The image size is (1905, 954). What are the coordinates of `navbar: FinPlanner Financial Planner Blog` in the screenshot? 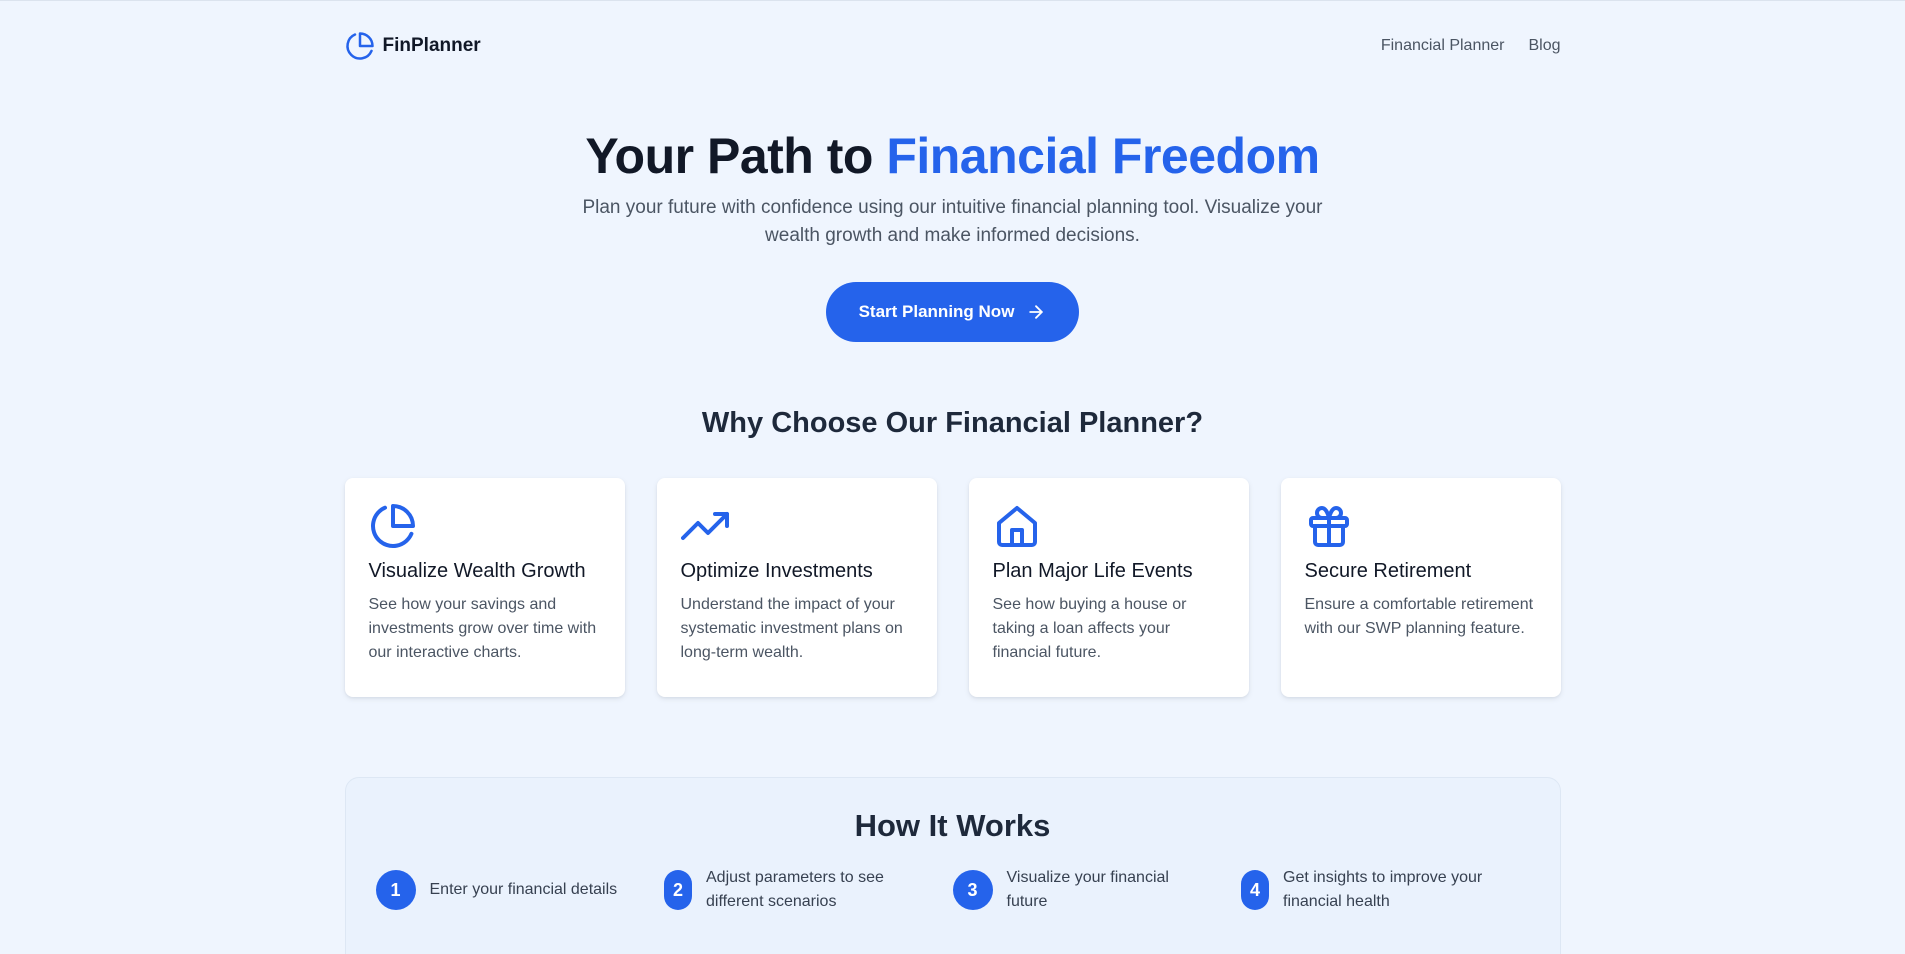 It's located at (953, 46).